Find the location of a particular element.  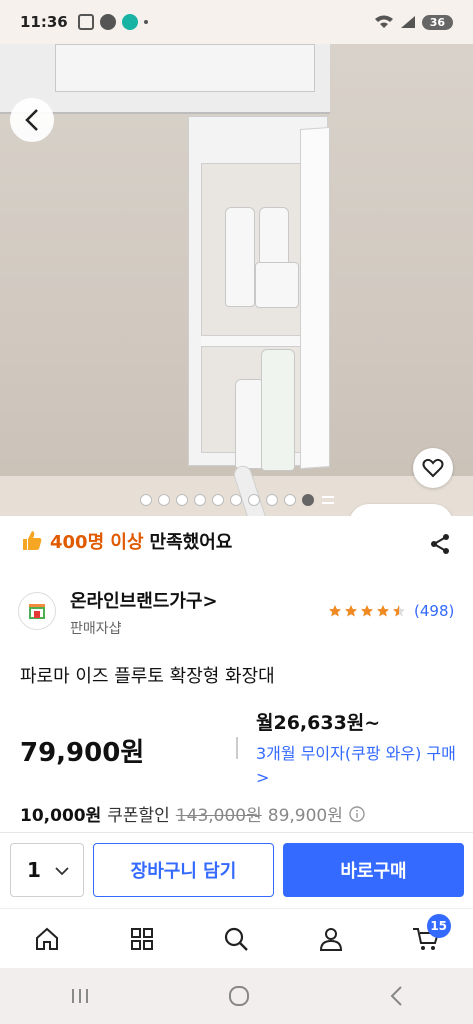

status-time: 11:36 is located at coordinates (44, 22).